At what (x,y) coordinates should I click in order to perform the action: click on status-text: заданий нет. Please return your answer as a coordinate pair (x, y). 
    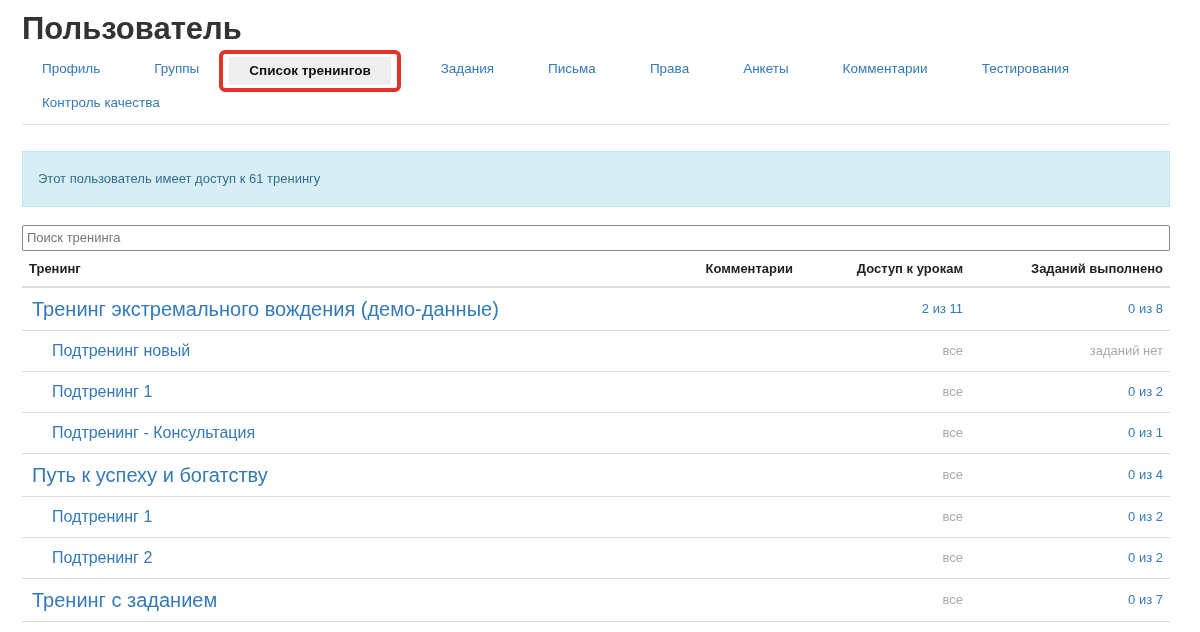
    Looking at the image, I should click on (1126, 350).